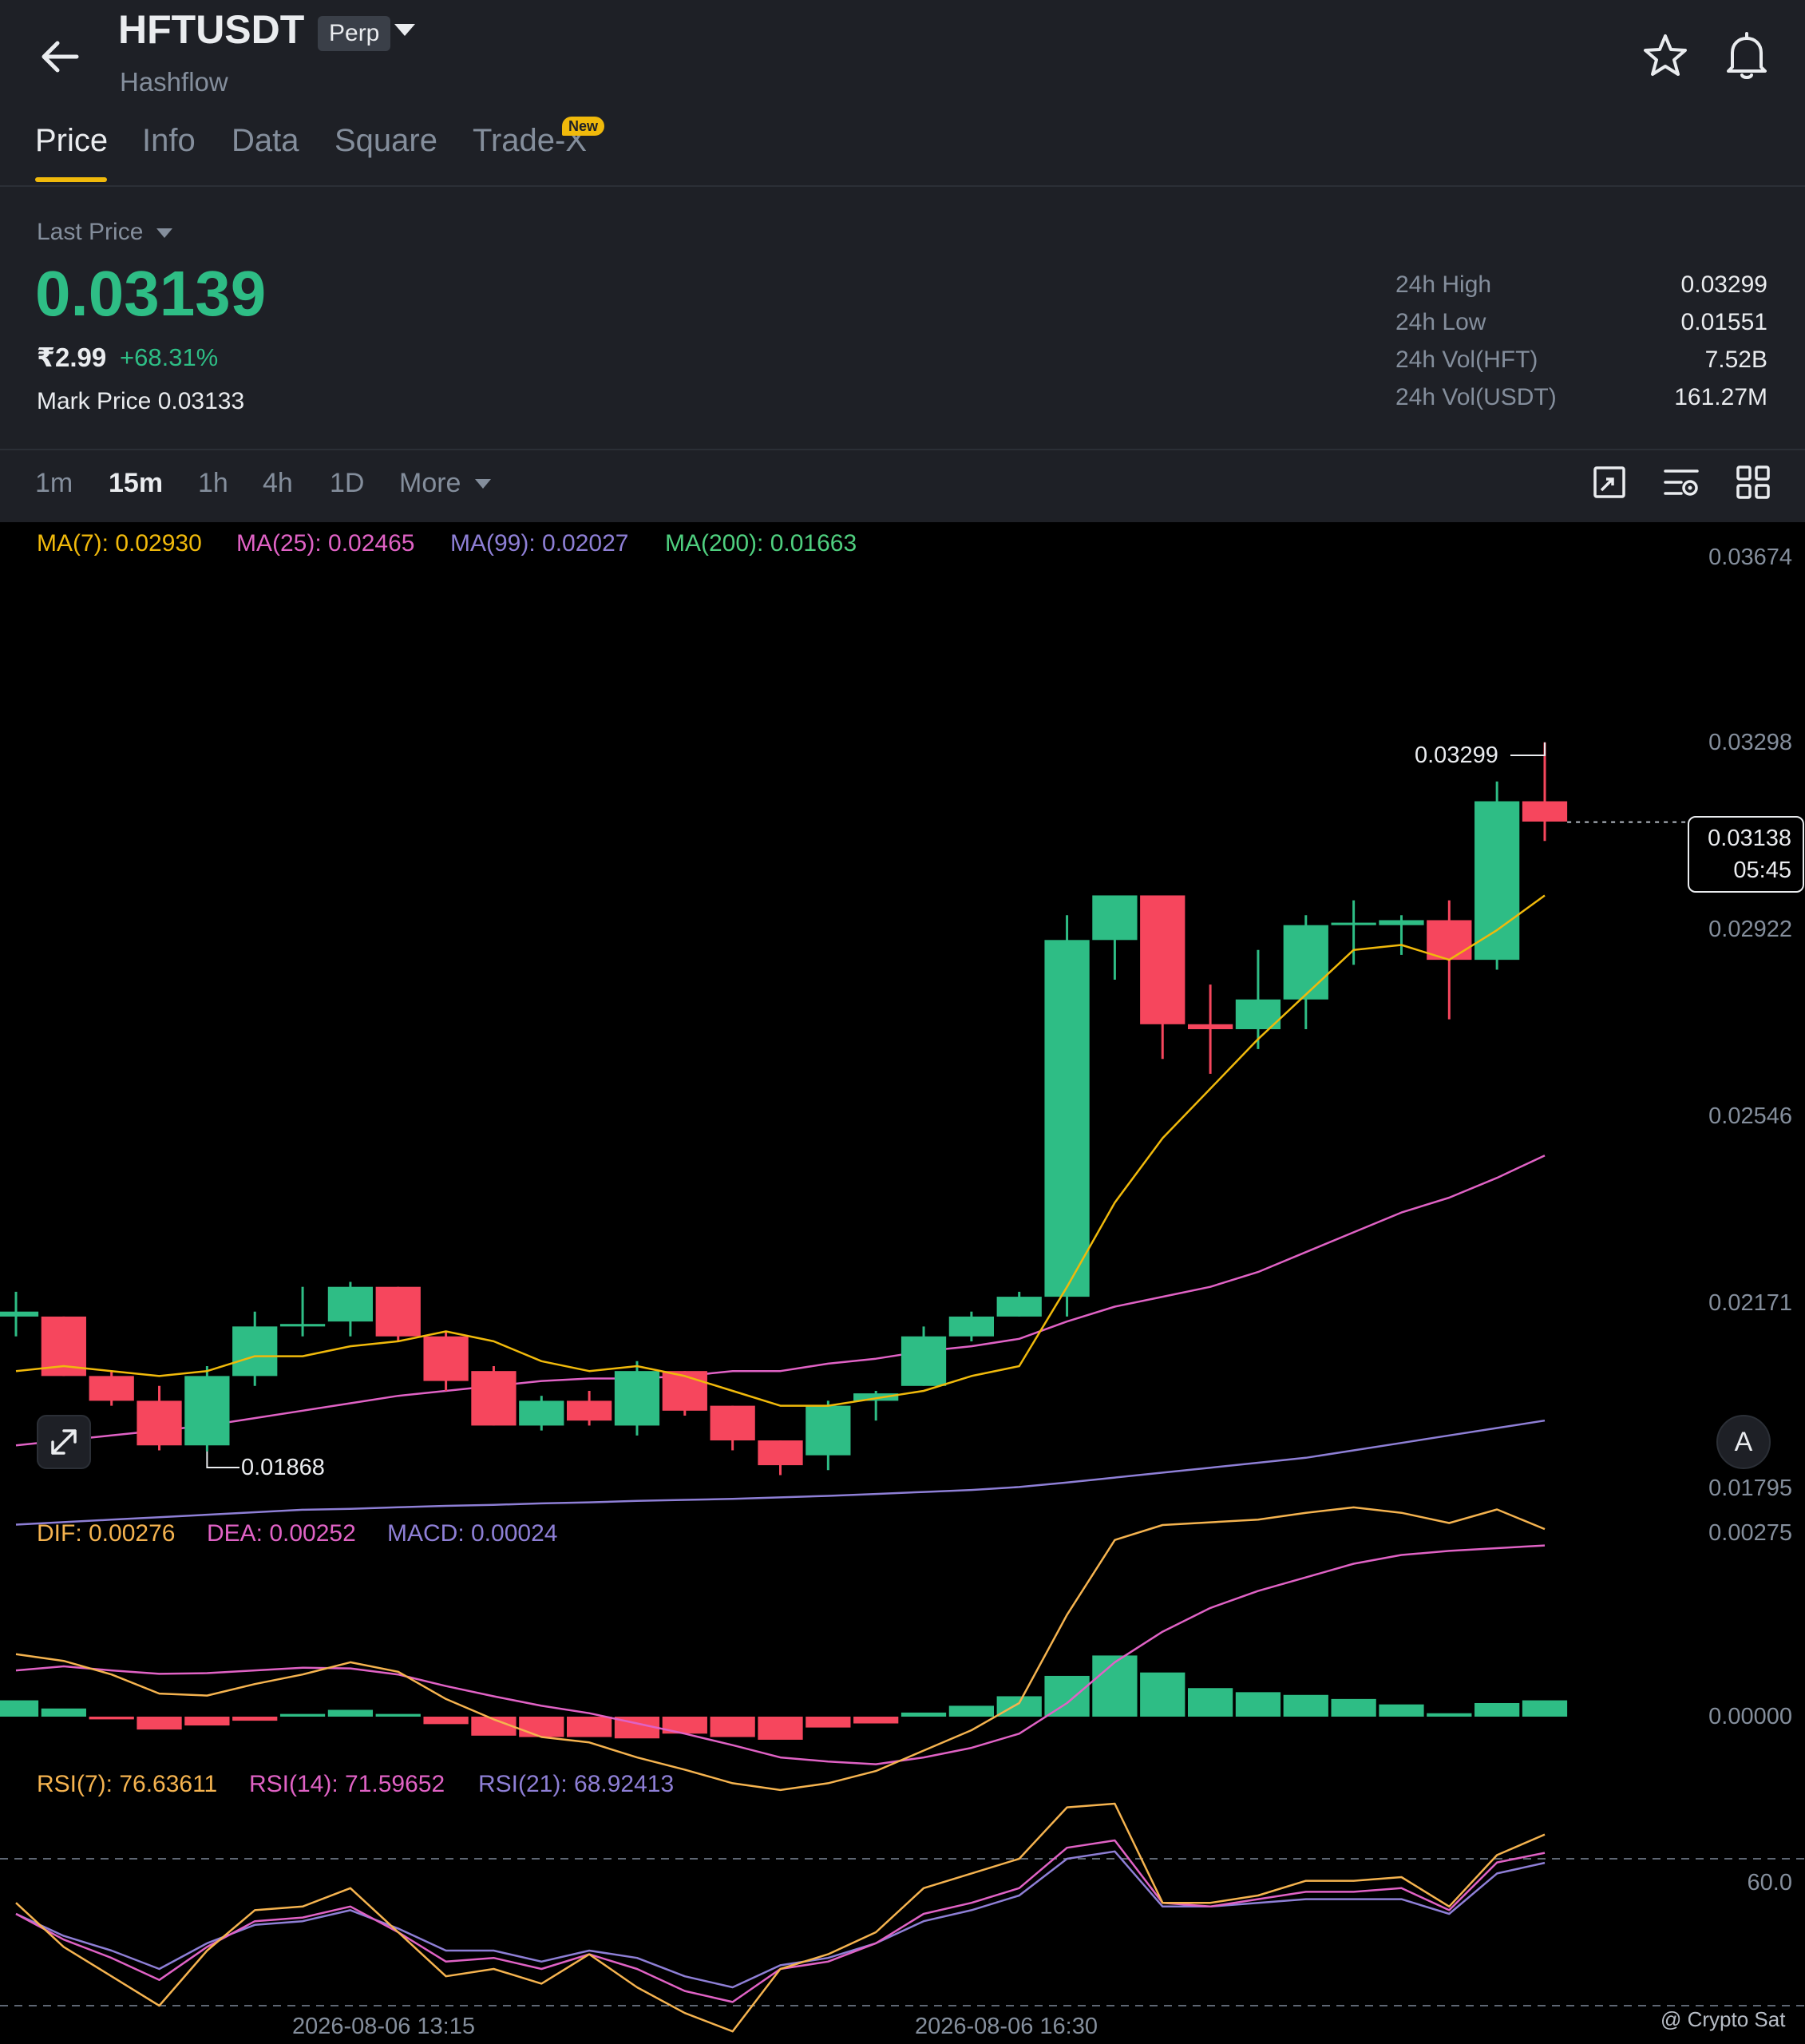 The image size is (1805, 2044). What do you see at coordinates (90, 232) in the screenshot?
I see `price-type-selector: Last Price` at bounding box center [90, 232].